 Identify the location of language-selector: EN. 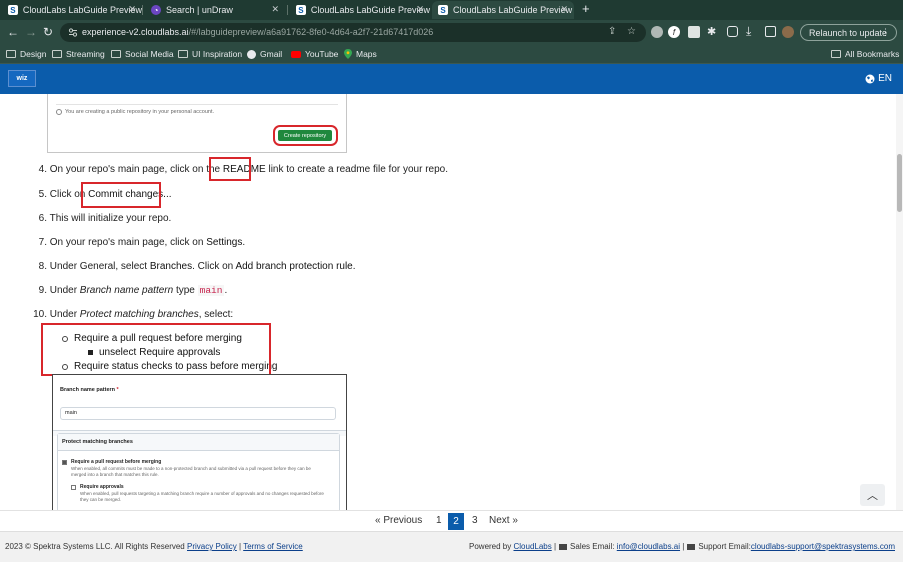
(878, 78).